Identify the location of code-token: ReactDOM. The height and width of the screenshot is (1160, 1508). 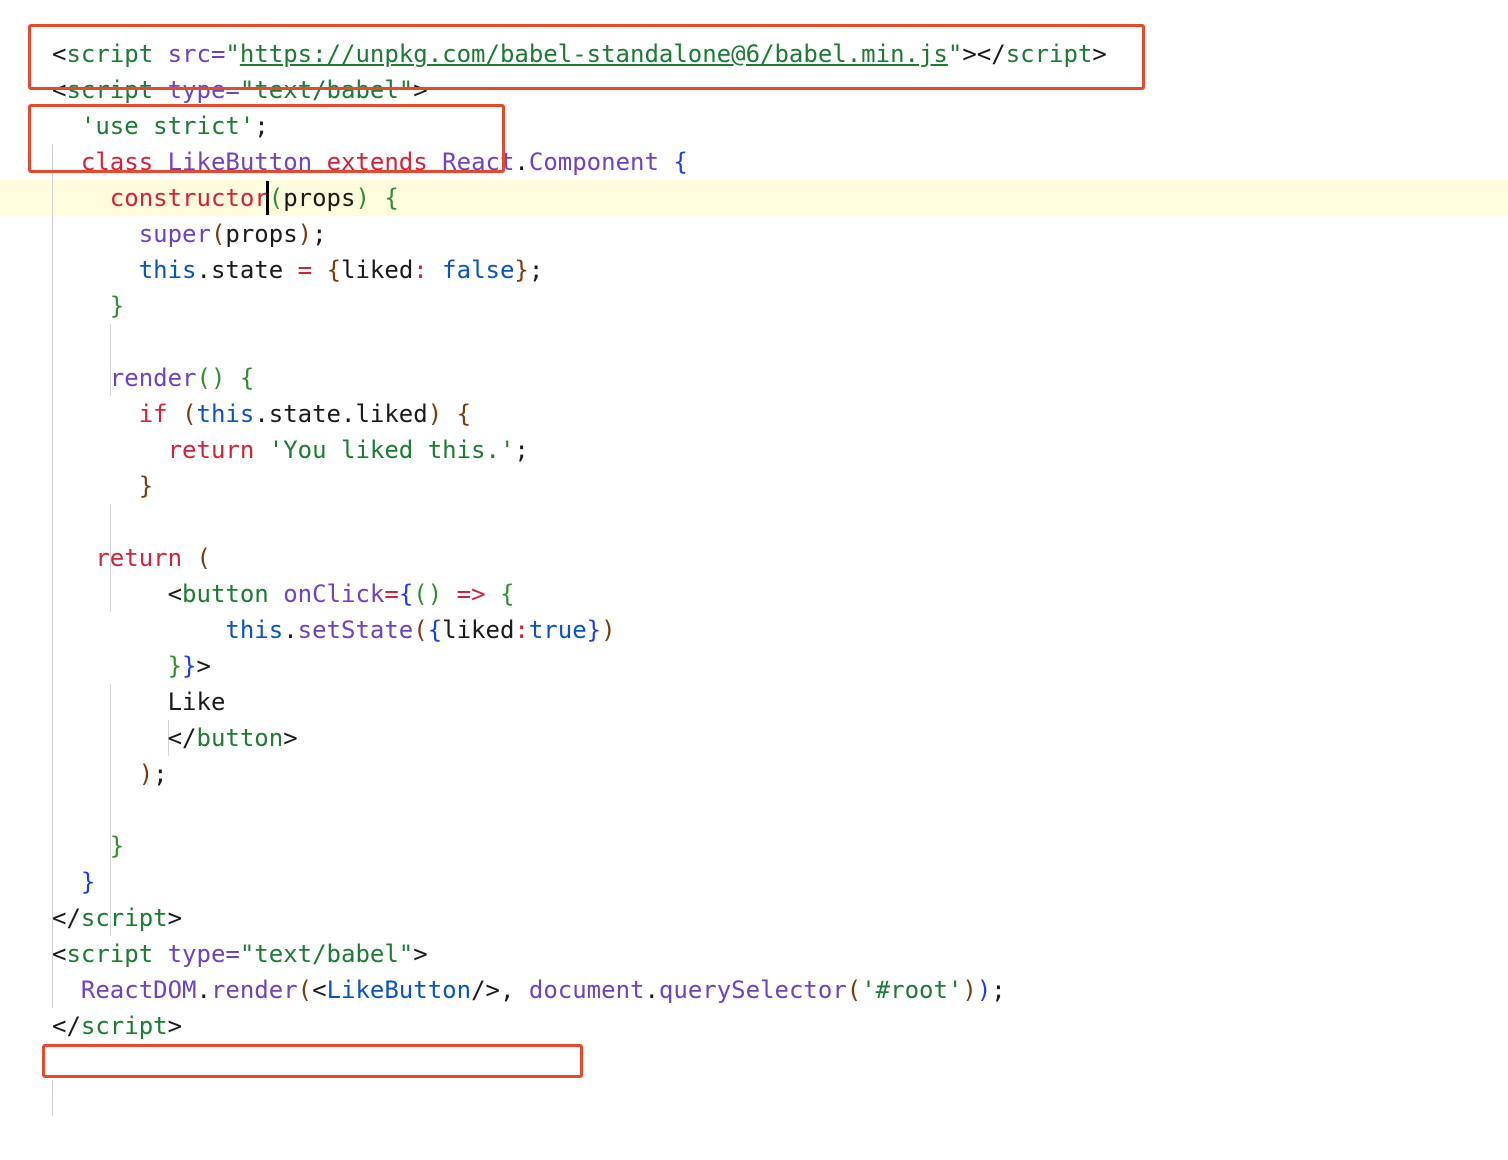
(138, 990).